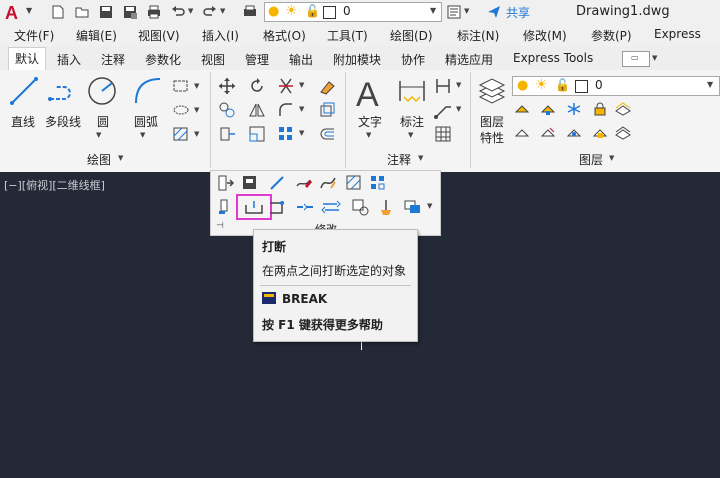 The image size is (720, 478). Describe the element at coordinates (413, 59) in the screenshot. I see `tab-collaborate: 协作` at that location.